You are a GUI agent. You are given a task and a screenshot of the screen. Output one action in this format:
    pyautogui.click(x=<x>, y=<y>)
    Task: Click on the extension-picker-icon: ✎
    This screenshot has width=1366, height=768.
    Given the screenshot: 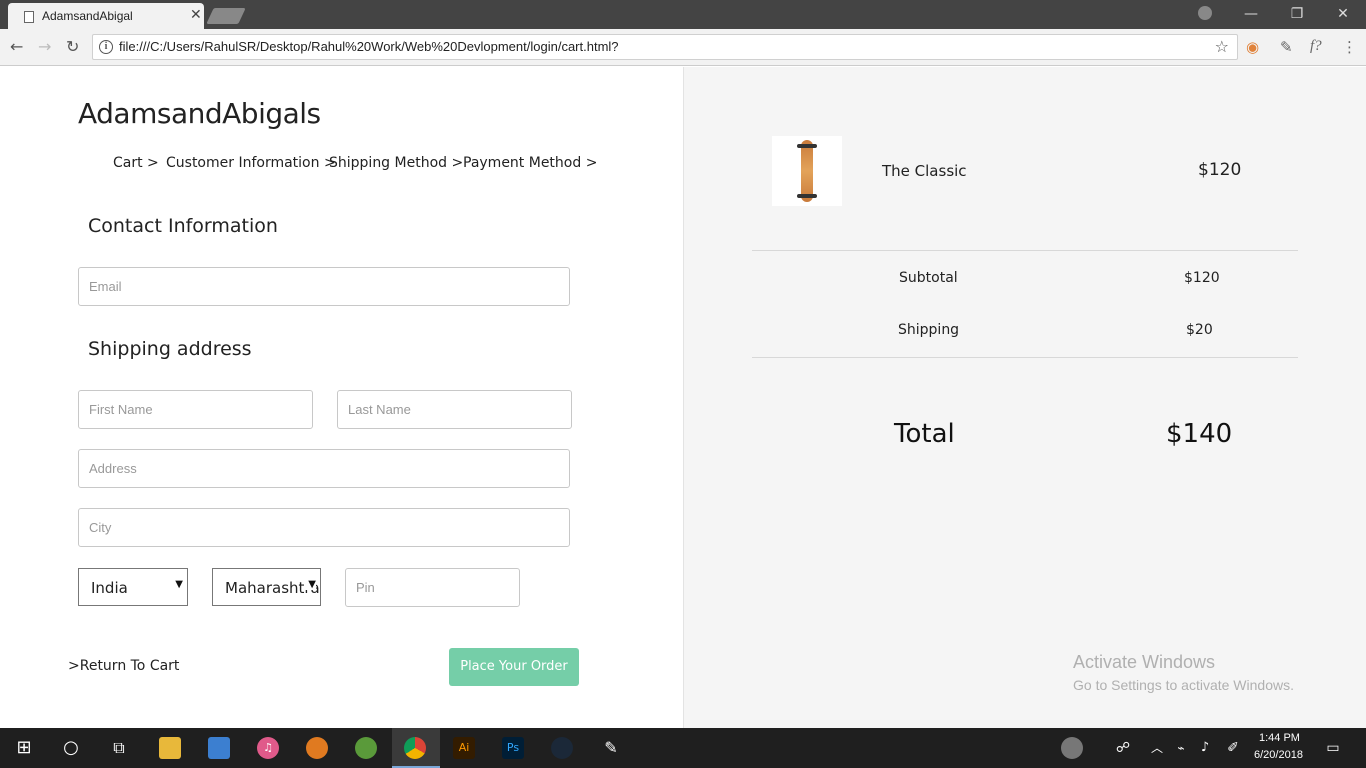 What is the action you would take?
    pyautogui.click(x=1286, y=47)
    